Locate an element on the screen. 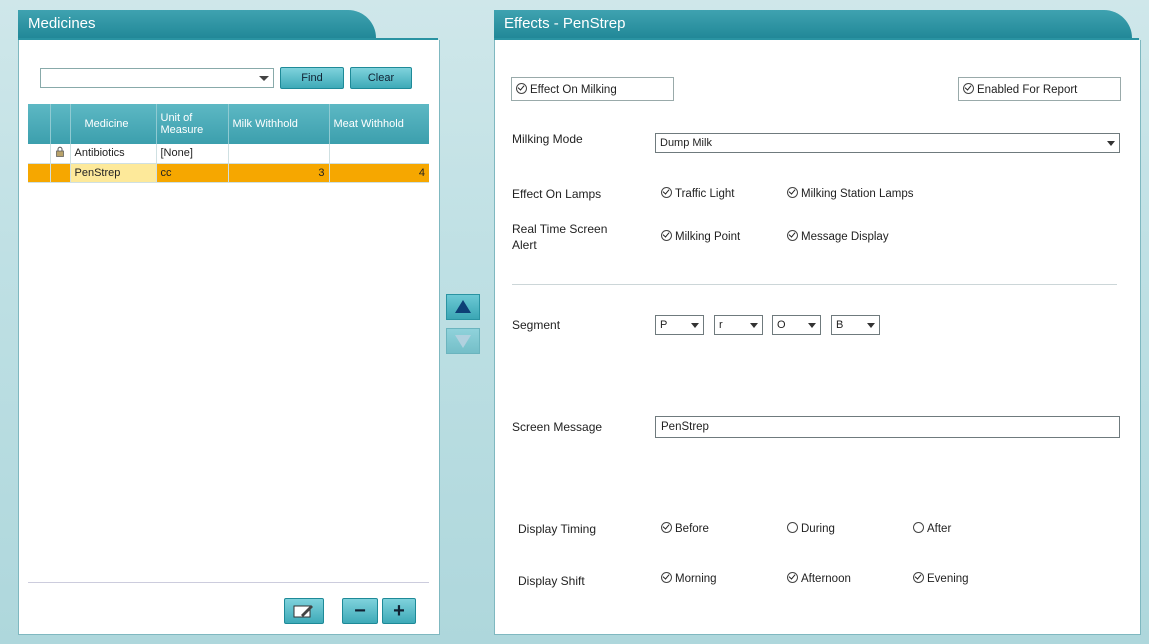 Image resolution: width=1149 pixels, height=644 pixels. display-timing-label: Display Timing is located at coordinates (557, 529).